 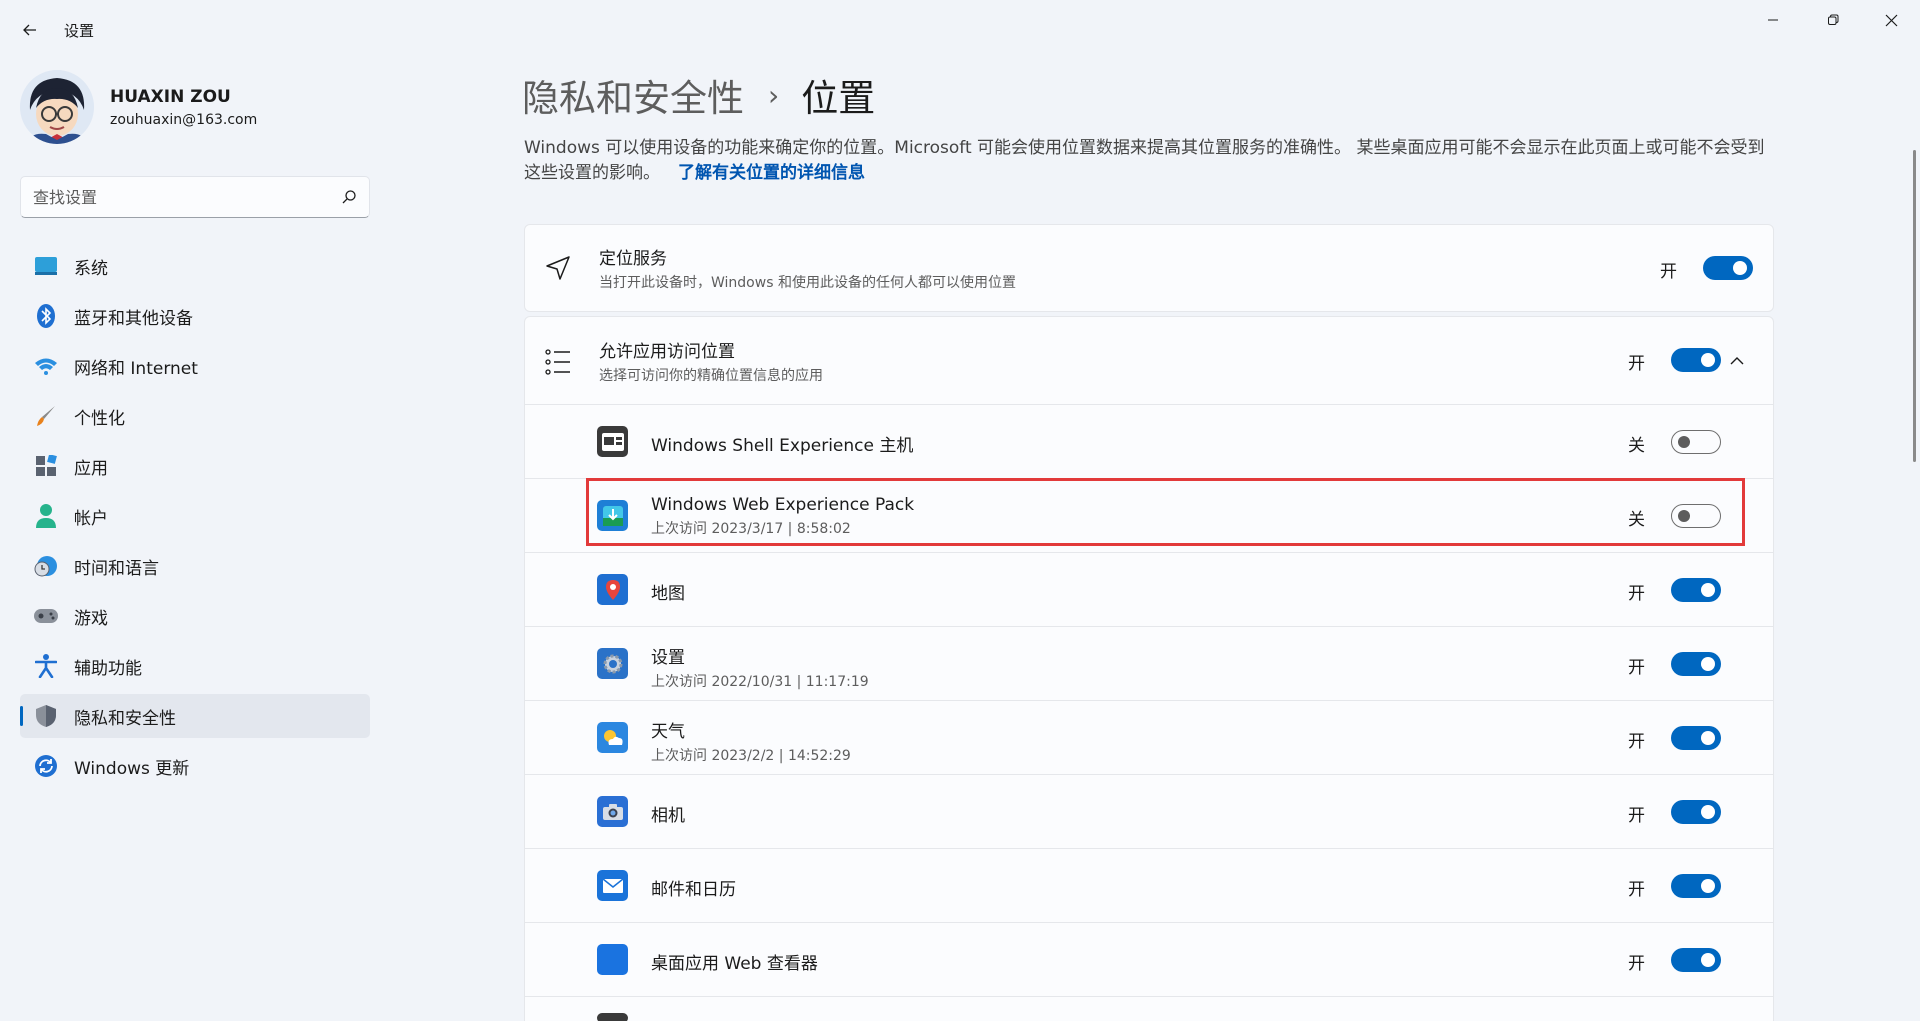 I want to click on system-icon, so click(x=46, y=266).